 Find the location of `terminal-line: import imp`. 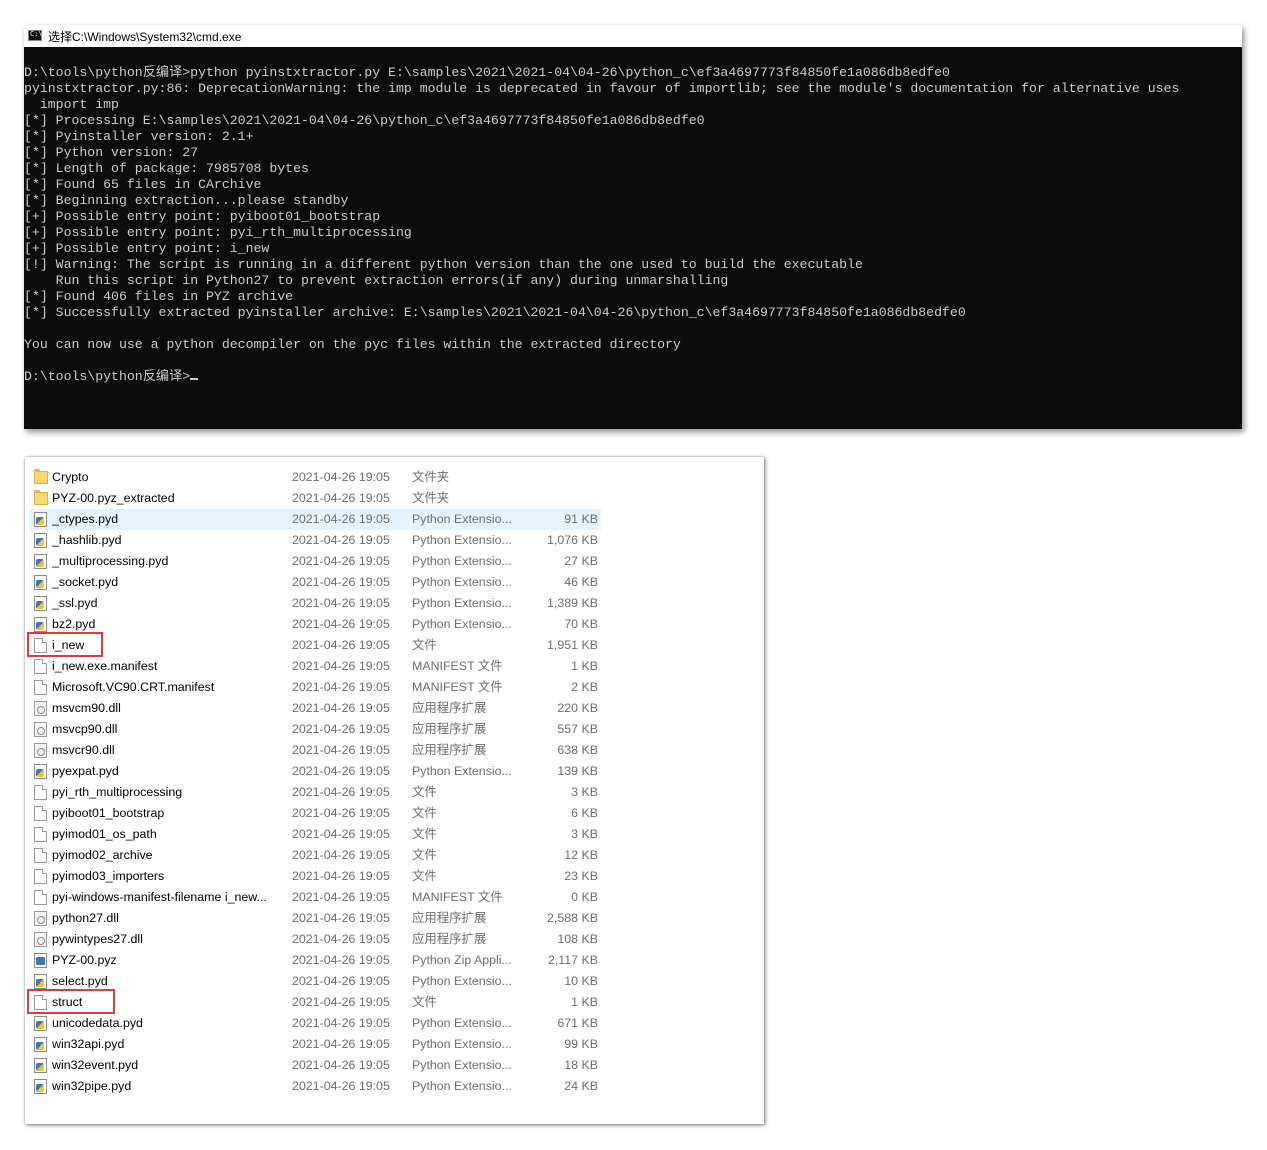

terminal-line: import imp is located at coordinates (71, 104).